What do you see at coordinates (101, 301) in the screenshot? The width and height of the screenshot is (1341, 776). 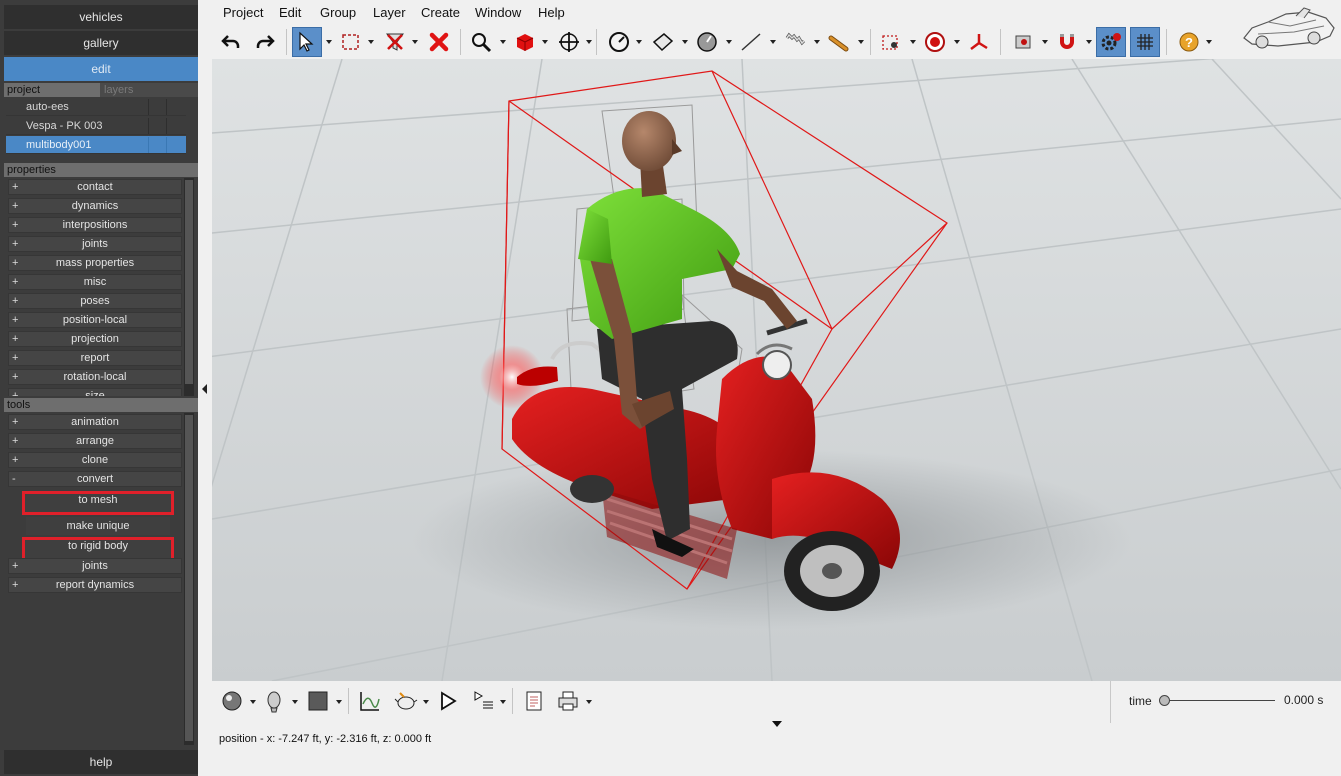 I see `property-item: poses +` at bounding box center [101, 301].